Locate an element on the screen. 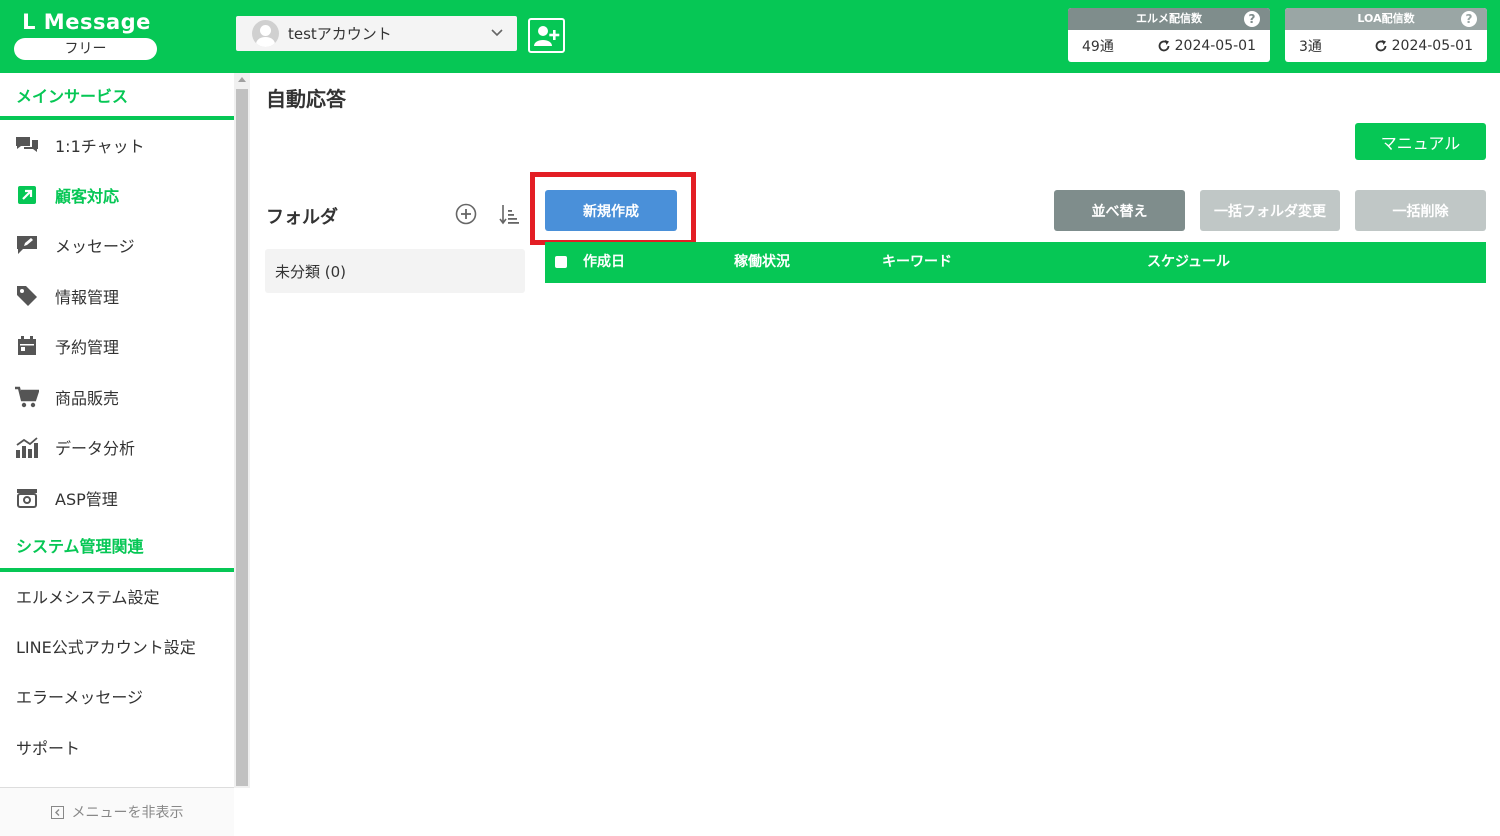 This screenshot has height=836, width=1500. loa-stats-date: 2024-05-01 is located at coordinates (1432, 46).